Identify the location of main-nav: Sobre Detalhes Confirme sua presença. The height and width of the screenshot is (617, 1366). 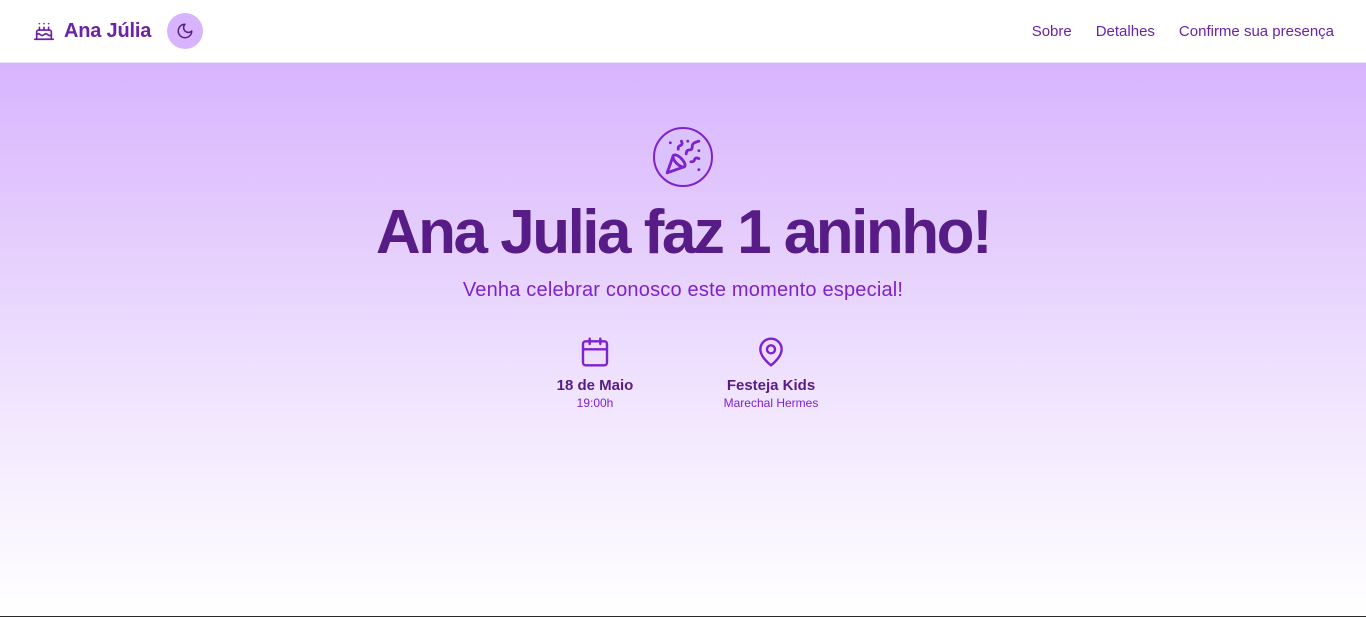
(1171, 31).